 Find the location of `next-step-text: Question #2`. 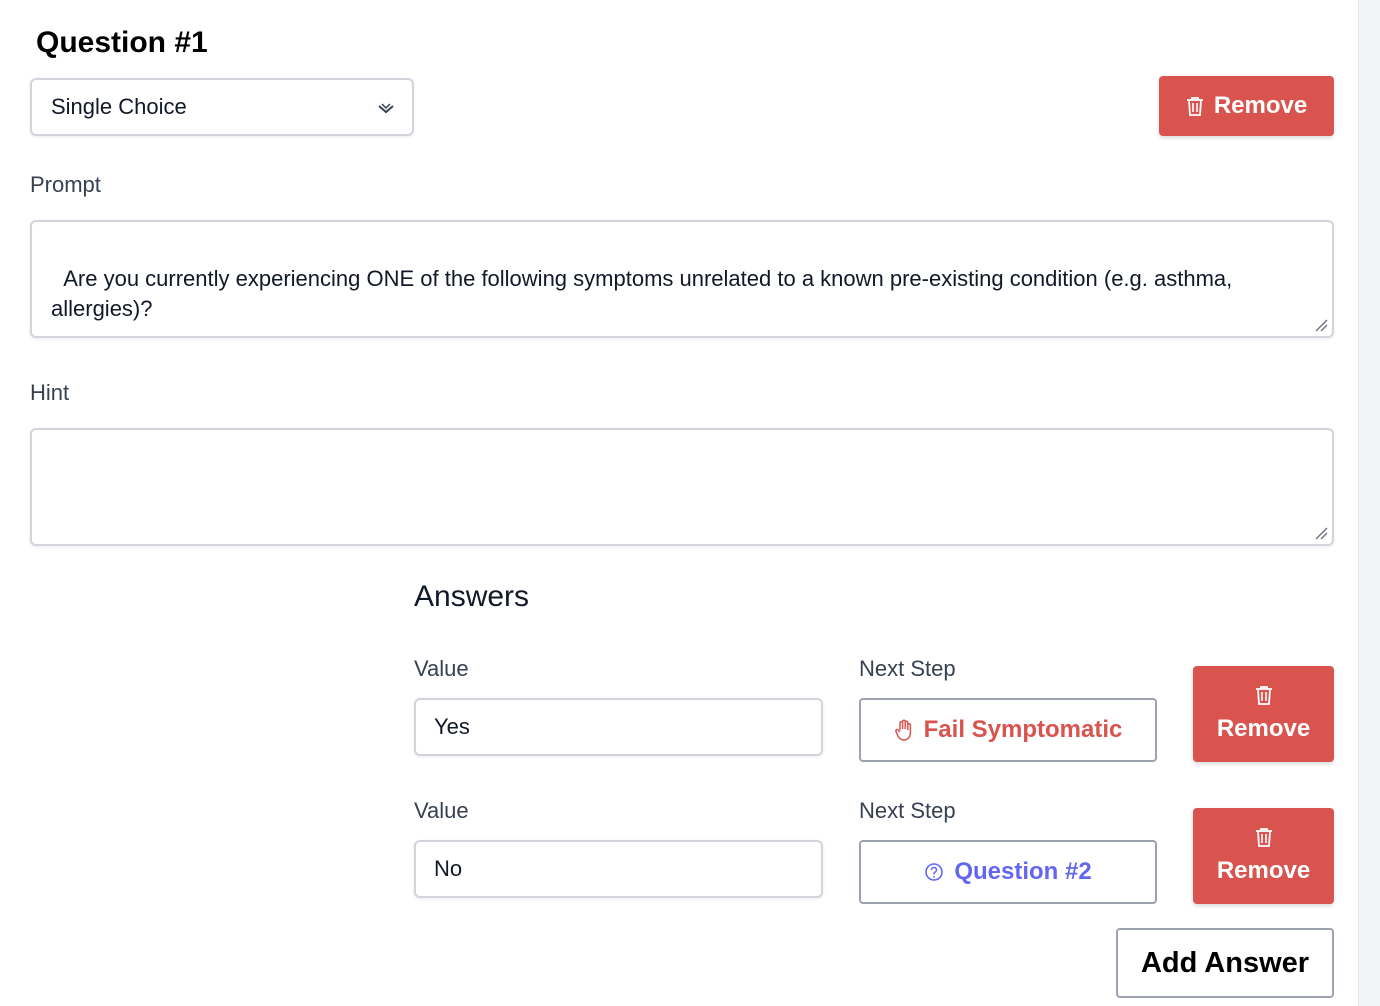

next-step-text: Question #2 is located at coordinates (1023, 871).